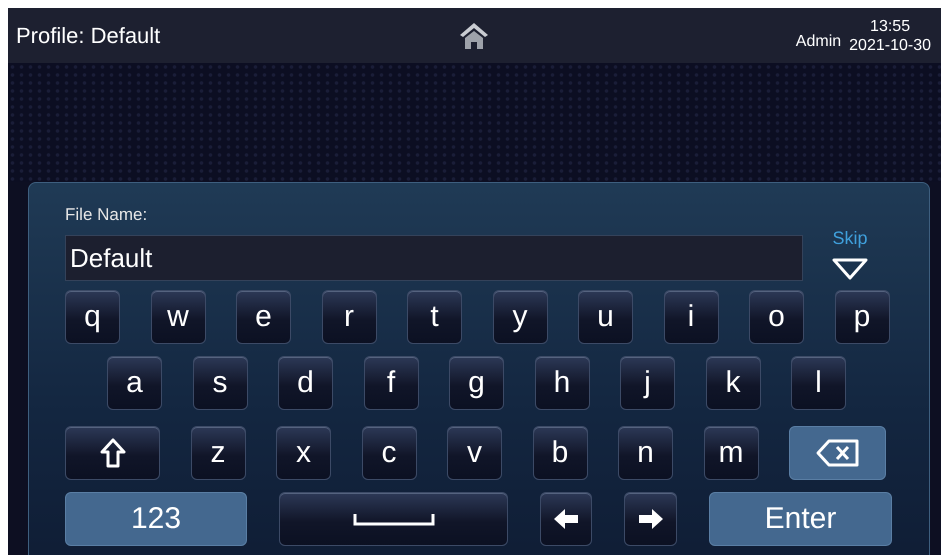 The image size is (941, 555). What do you see at coordinates (474, 453) in the screenshot?
I see `letter-key: v` at bounding box center [474, 453].